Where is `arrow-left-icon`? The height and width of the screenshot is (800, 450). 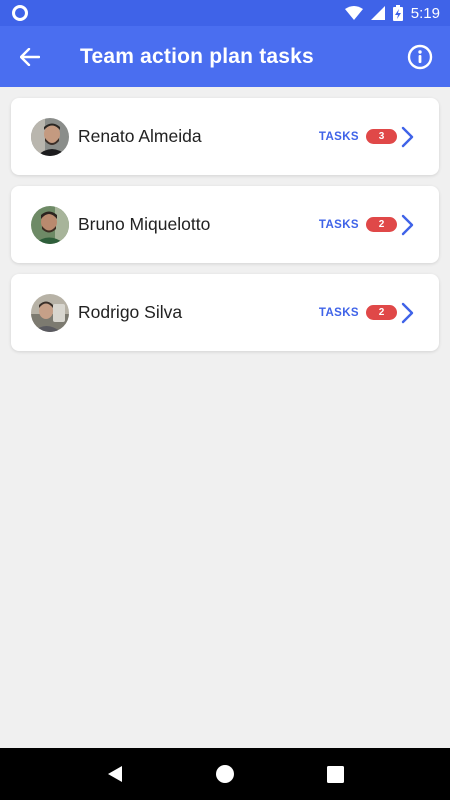
arrow-left-icon is located at coordinates (30, 56).